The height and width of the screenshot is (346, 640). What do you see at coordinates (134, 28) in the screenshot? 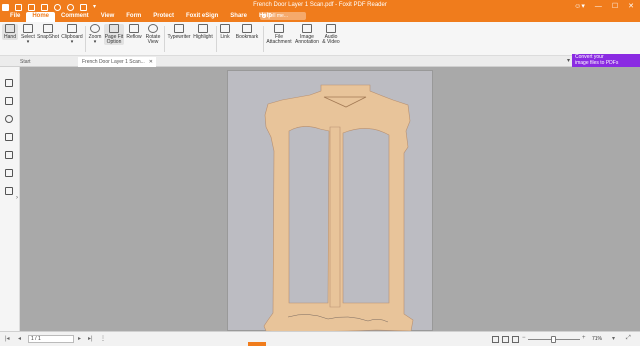
I see `reflow-icon` at bounding box center [134, 28].